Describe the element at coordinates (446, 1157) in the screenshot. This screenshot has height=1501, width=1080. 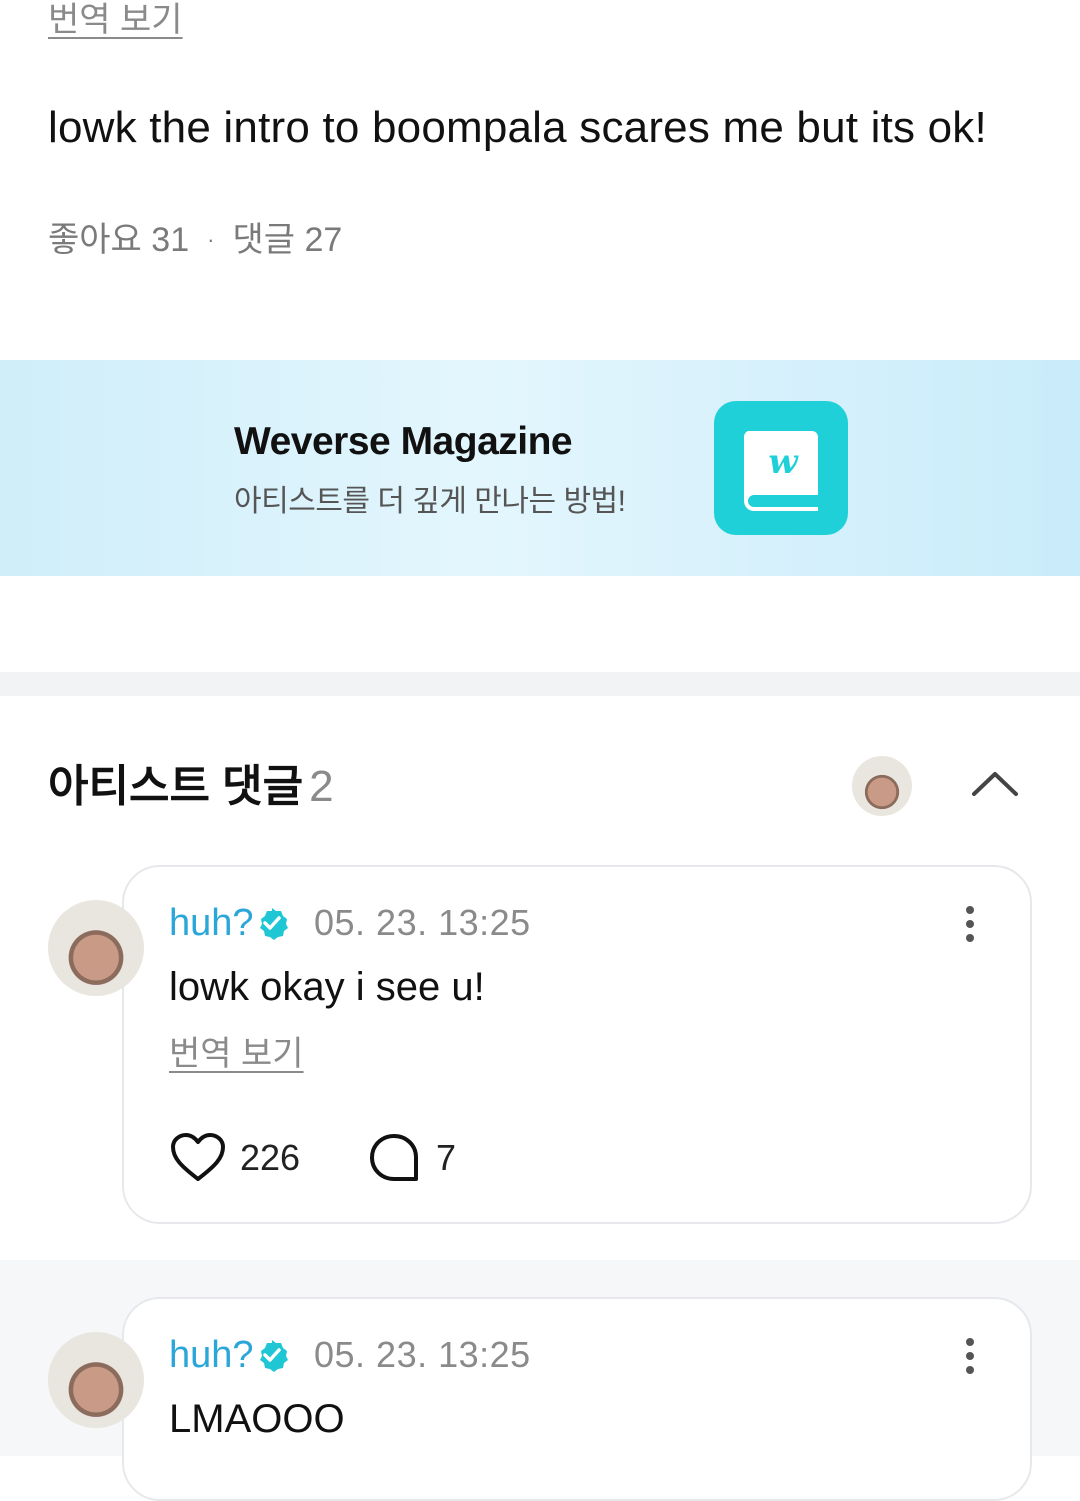
I see `reply-count: 7` at that location.